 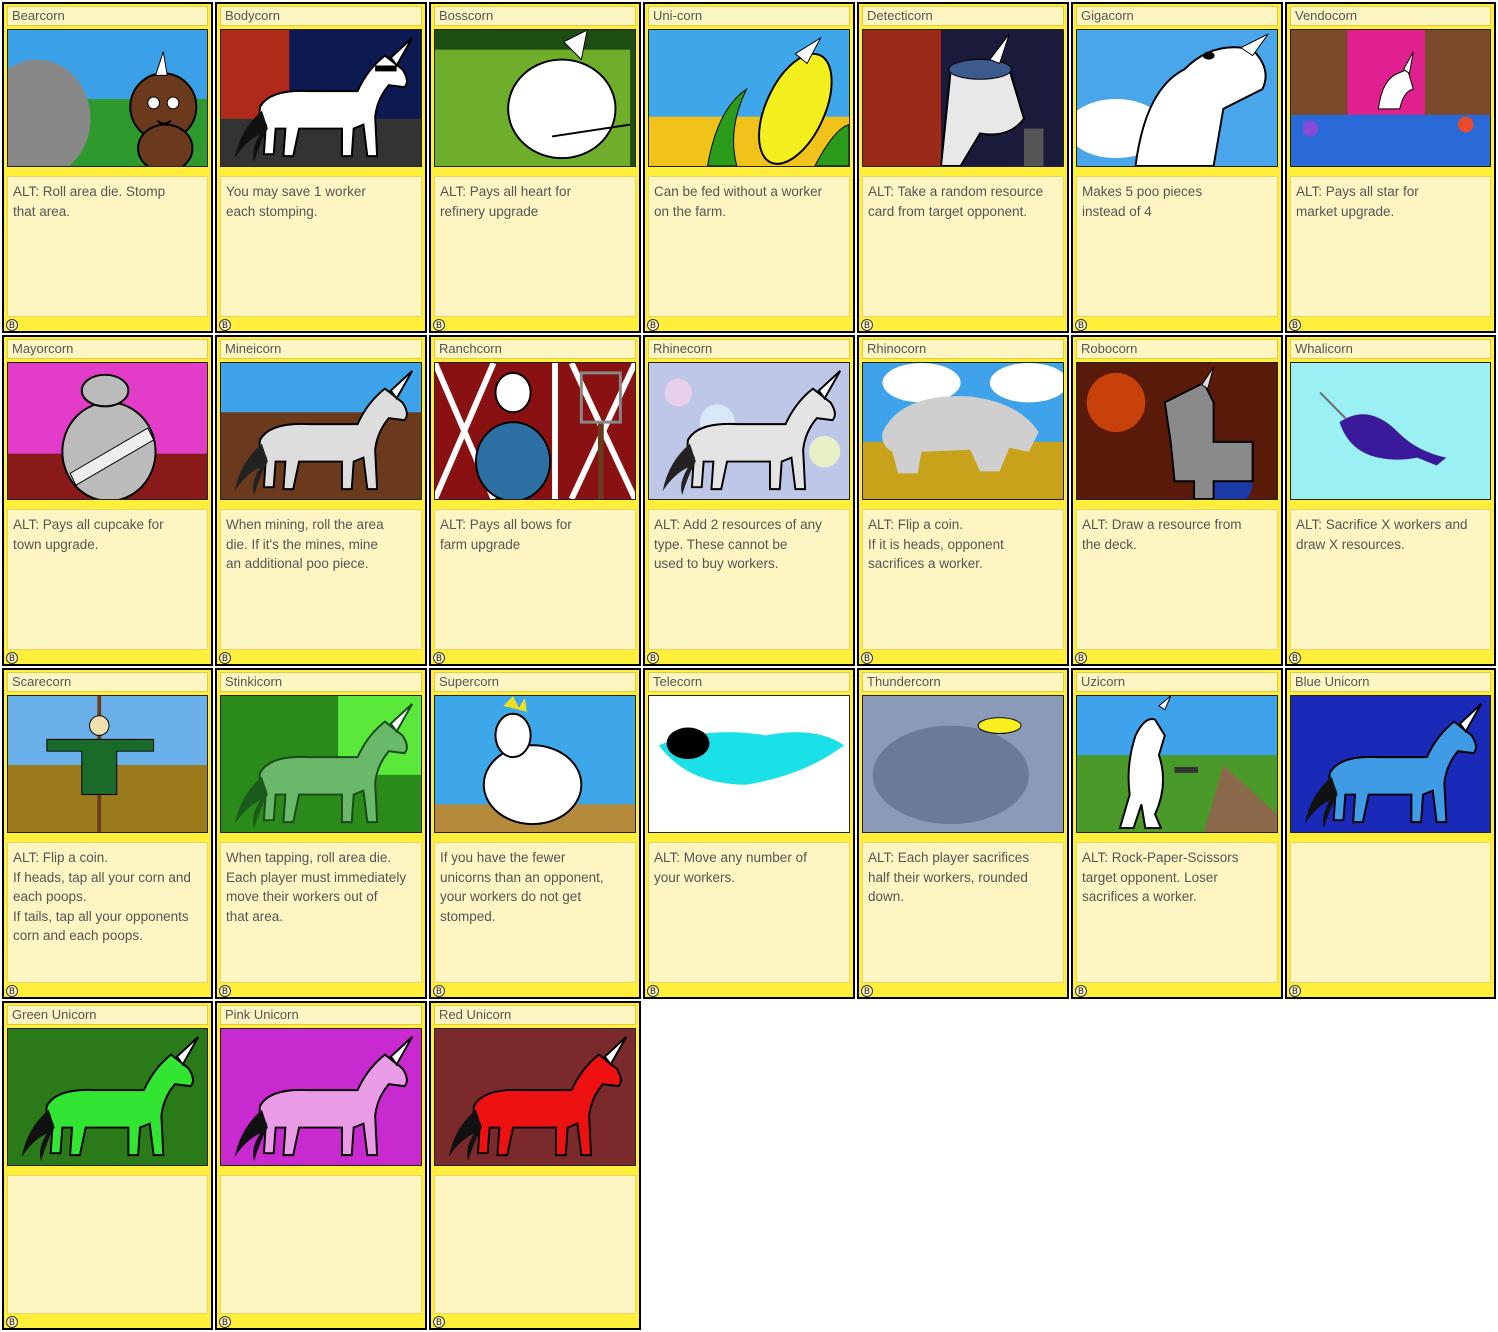 I want to click on super-unicorn-icon, so click(x=535, y=764).